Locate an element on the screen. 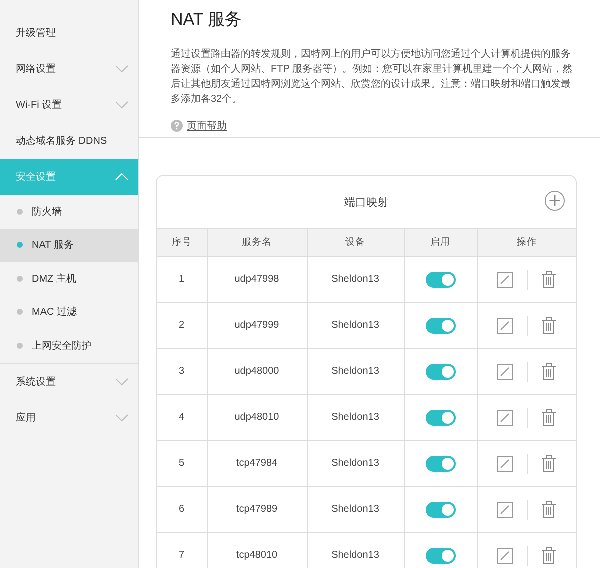  table-cell: udp48010 is located at coordinates (257, 417).